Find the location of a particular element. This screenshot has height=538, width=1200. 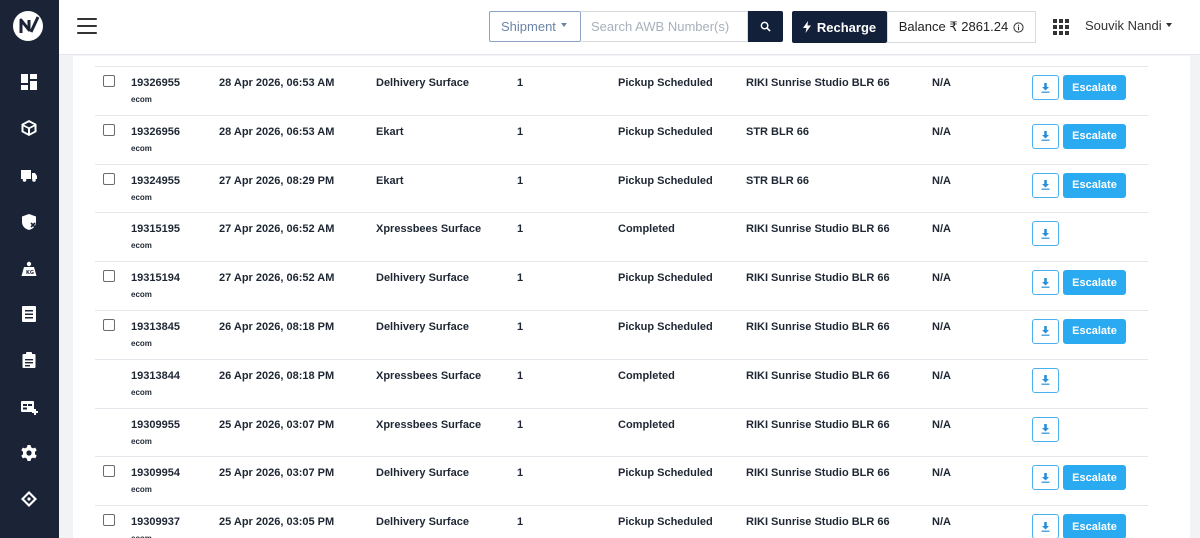

apps-grid-icon is located at coordinates (1061, 27).